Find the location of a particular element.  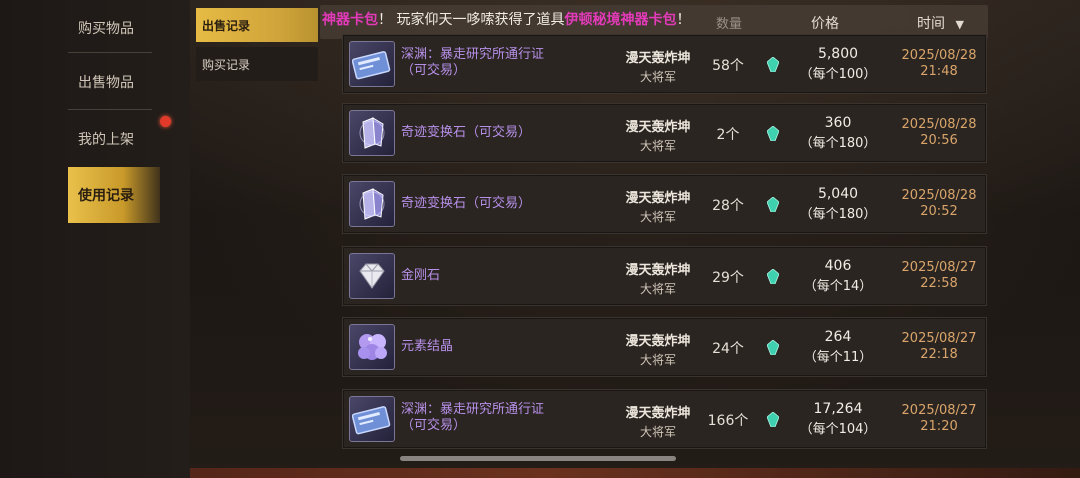

notification-dot is located at coordinates (165, 121).